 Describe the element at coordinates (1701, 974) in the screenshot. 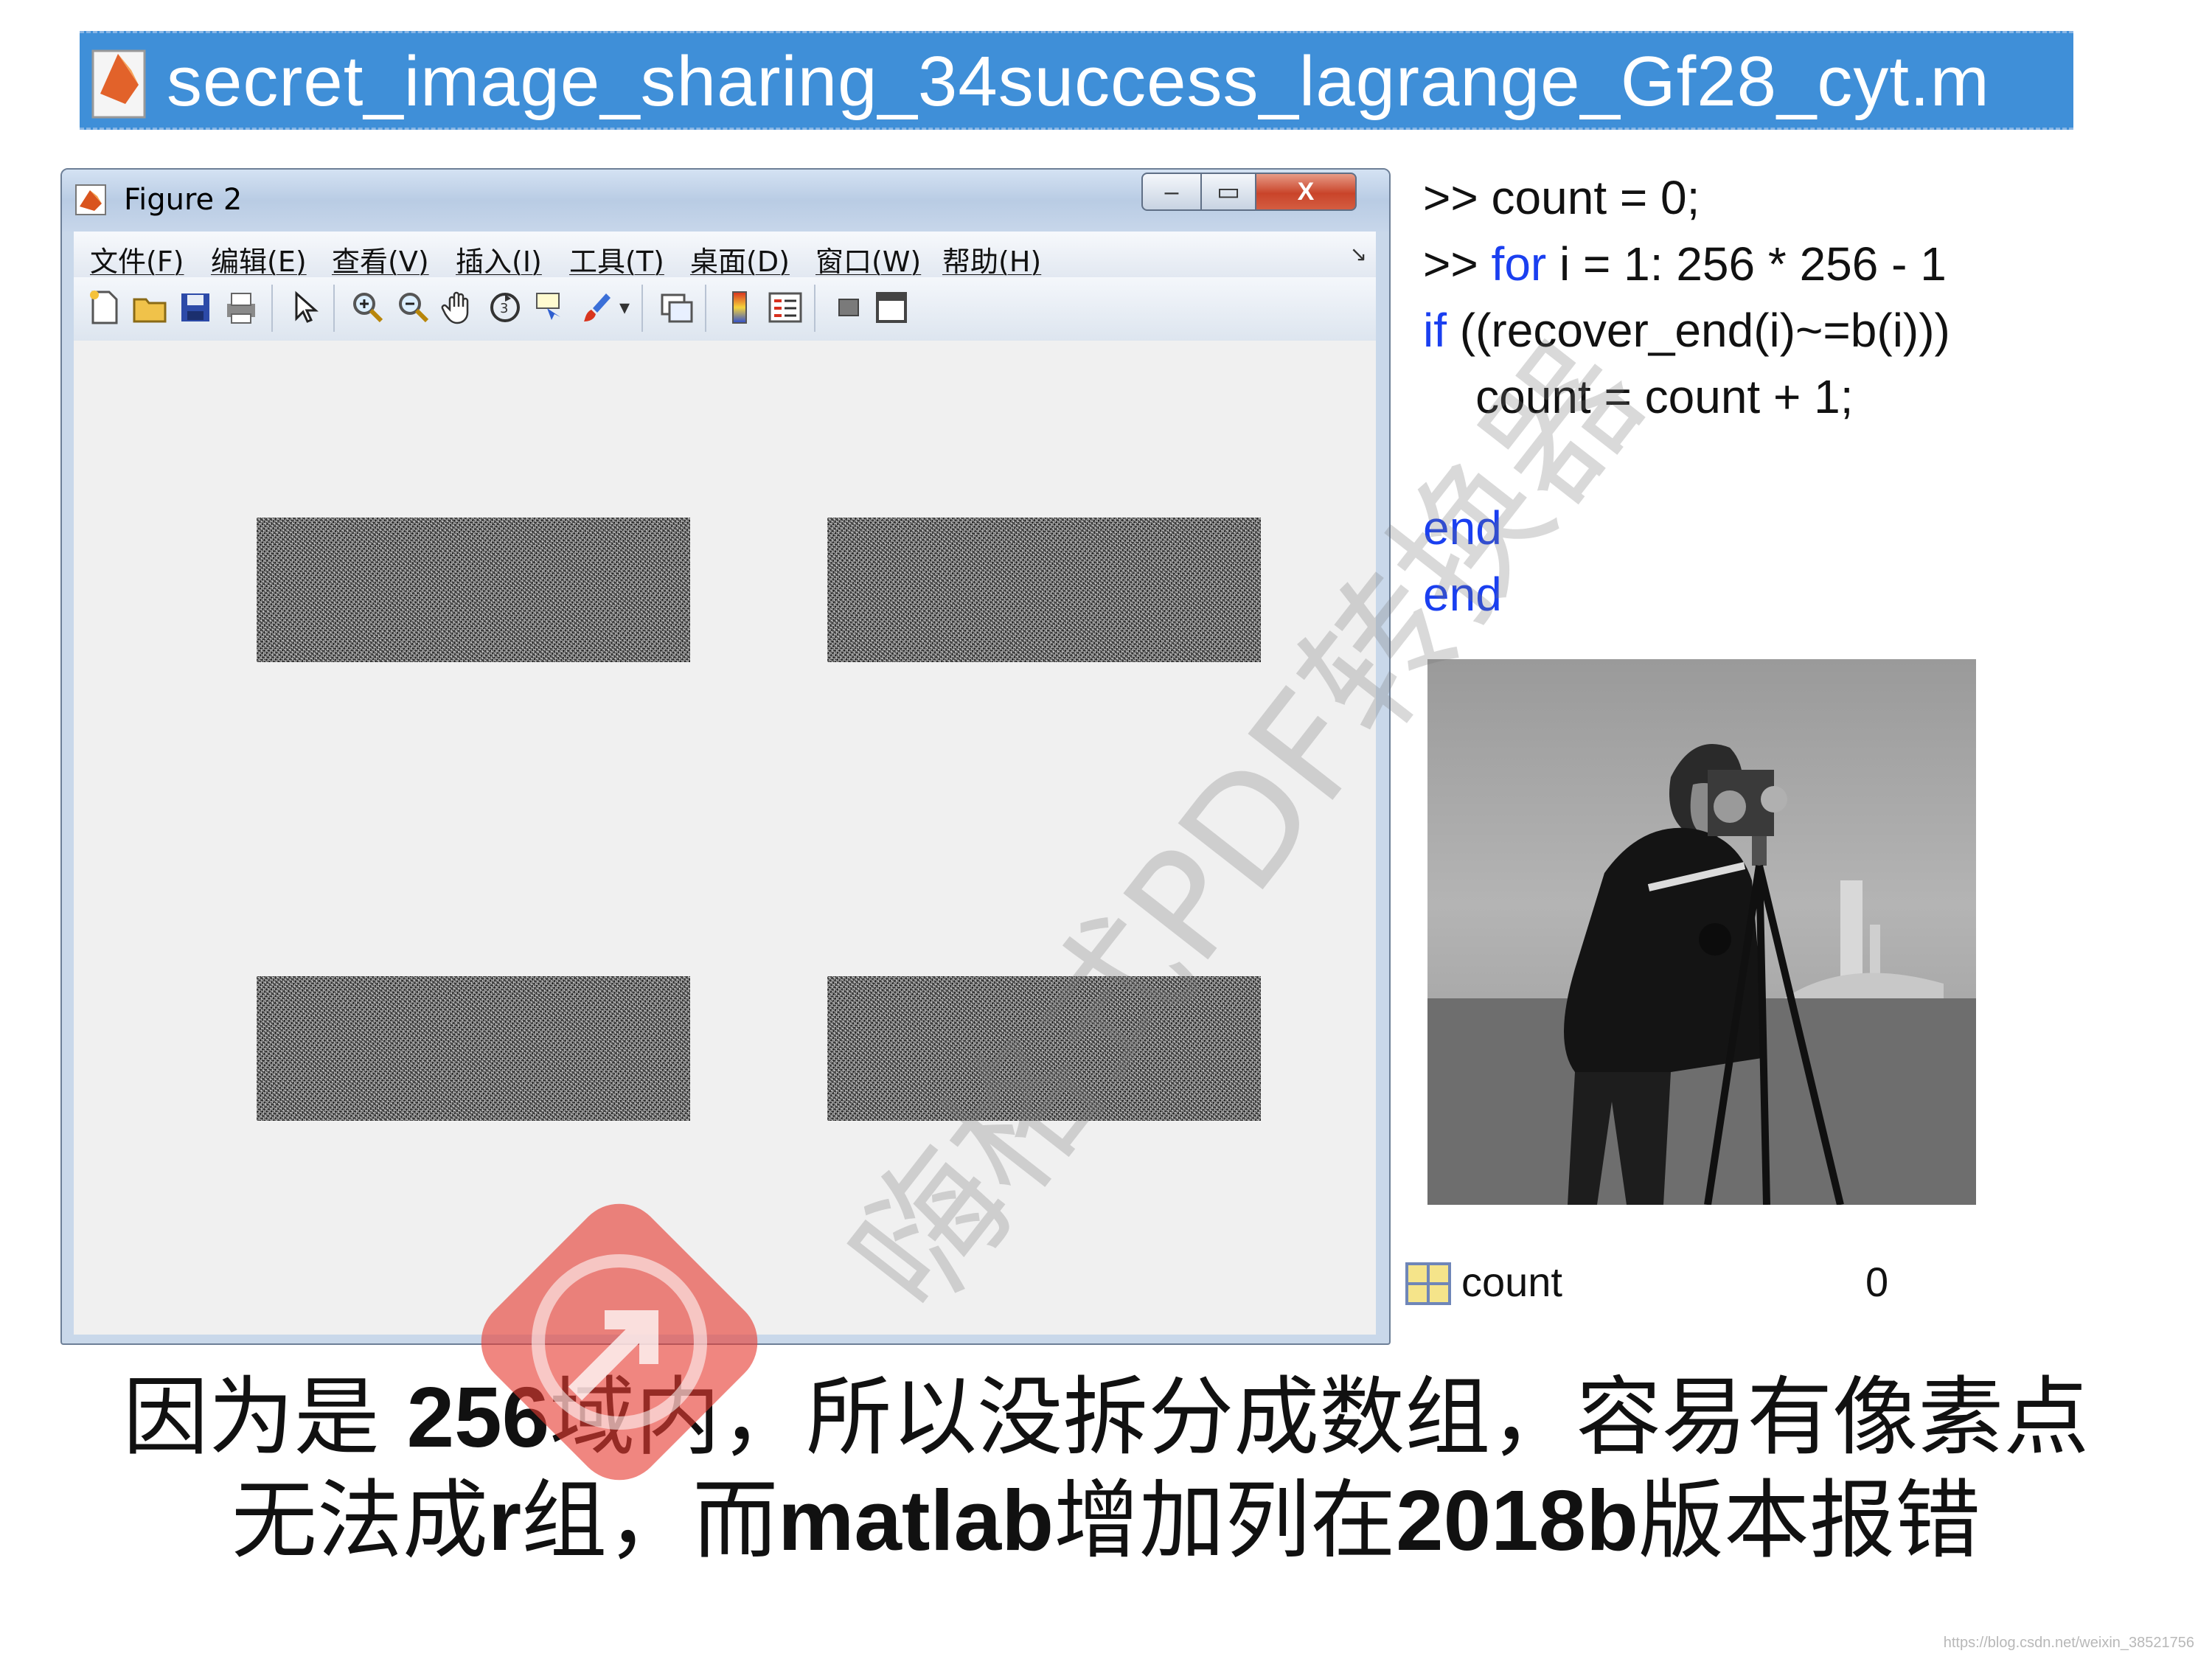

I see `cameraman-illustration` at that location.